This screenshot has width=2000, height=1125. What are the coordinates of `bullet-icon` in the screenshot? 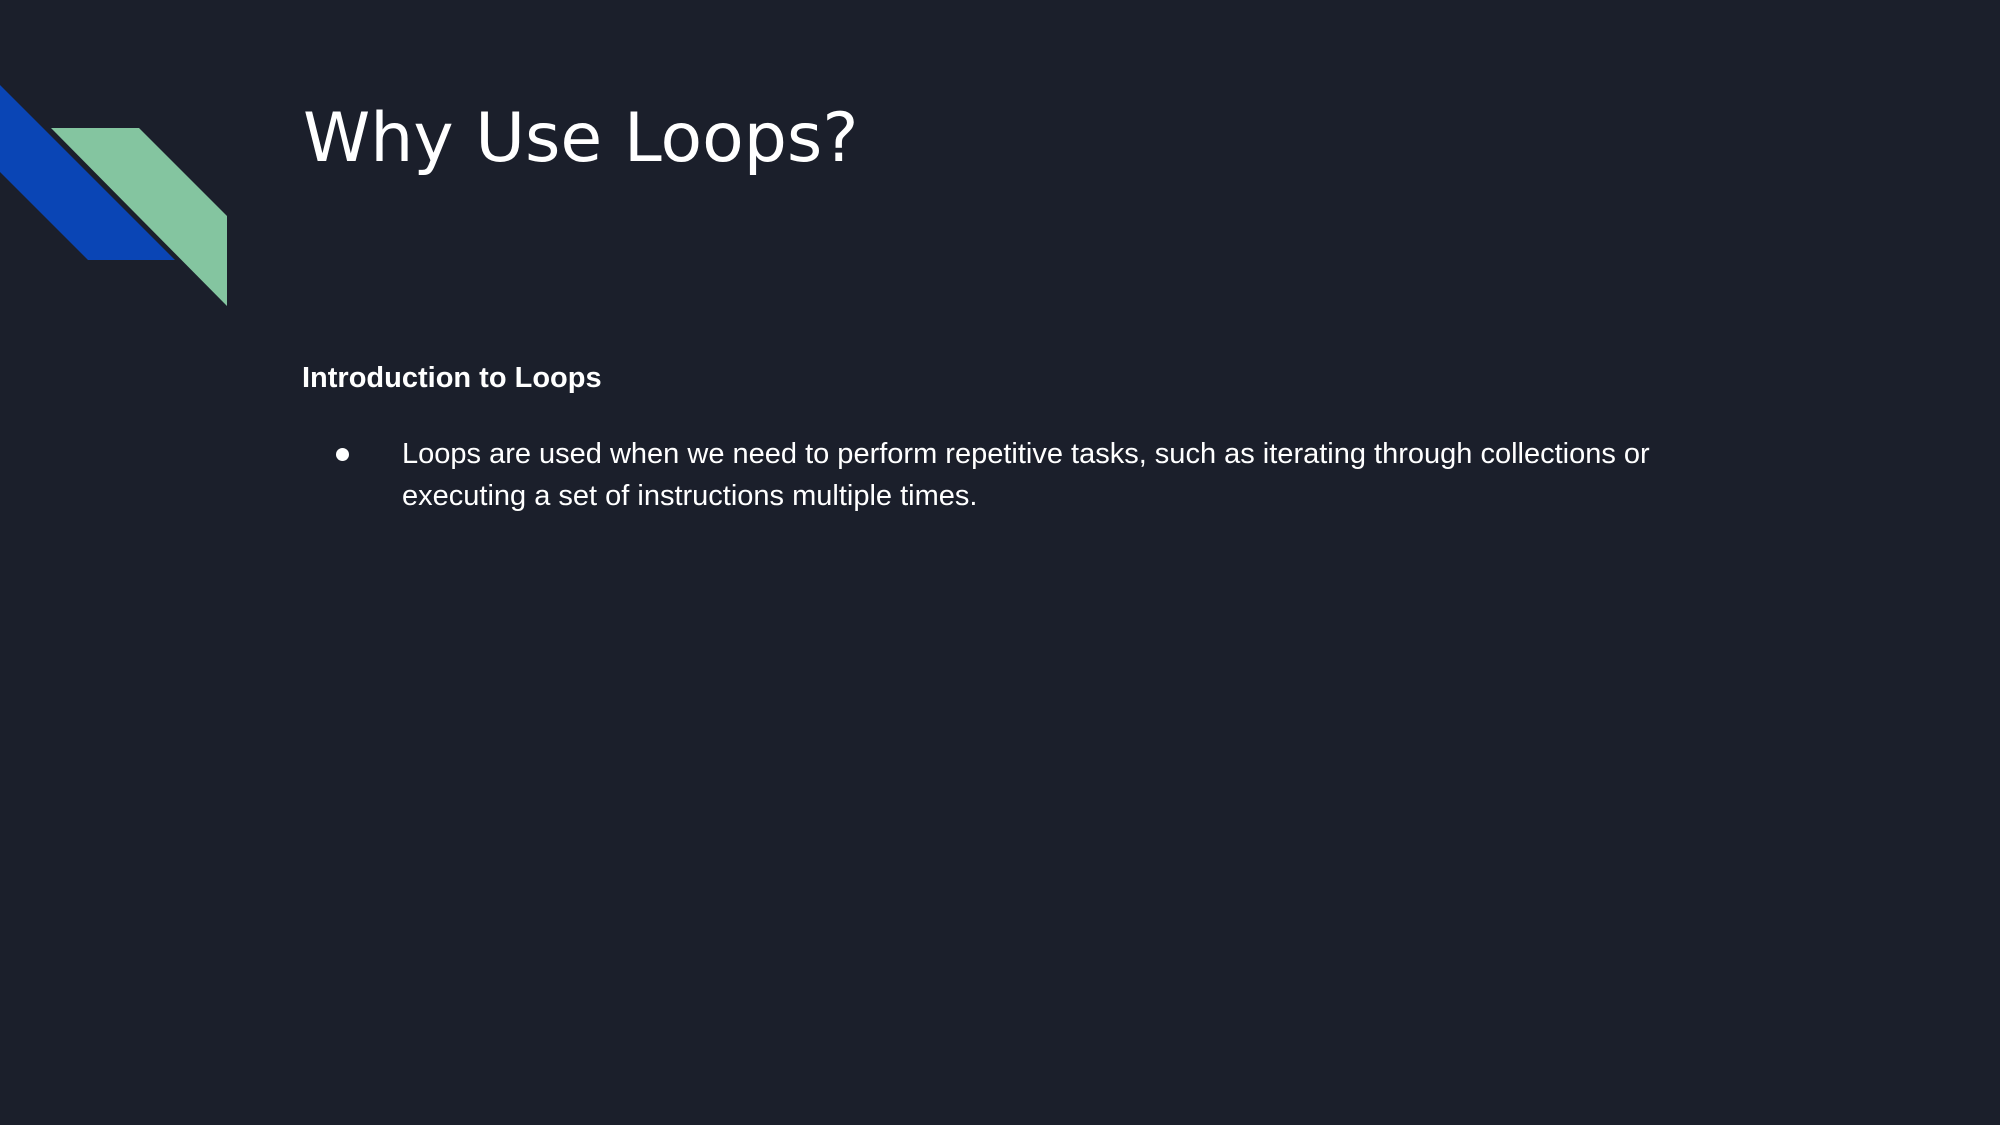 It's located at (342, 454).